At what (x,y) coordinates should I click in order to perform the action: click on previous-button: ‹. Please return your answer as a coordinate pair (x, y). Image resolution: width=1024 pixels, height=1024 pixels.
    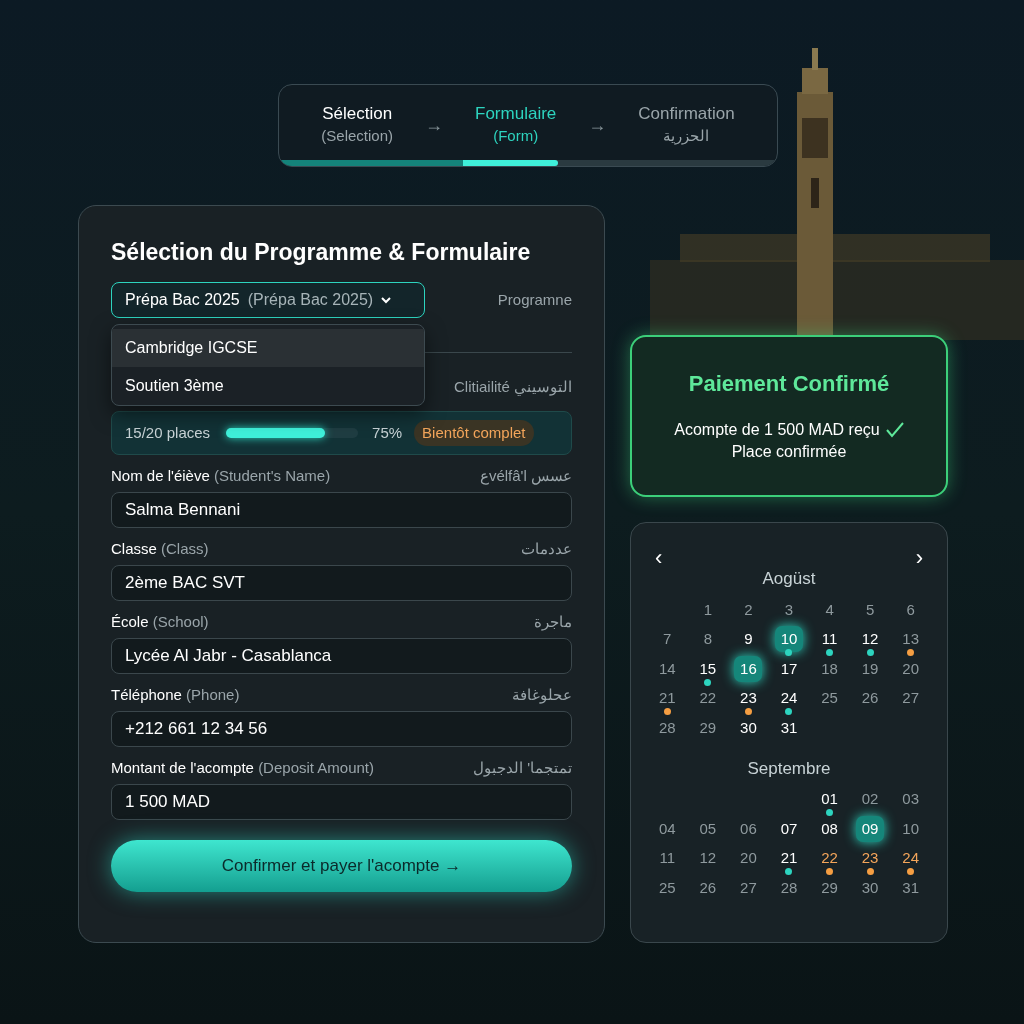
    Looking at the image, I should click on (659, 558).